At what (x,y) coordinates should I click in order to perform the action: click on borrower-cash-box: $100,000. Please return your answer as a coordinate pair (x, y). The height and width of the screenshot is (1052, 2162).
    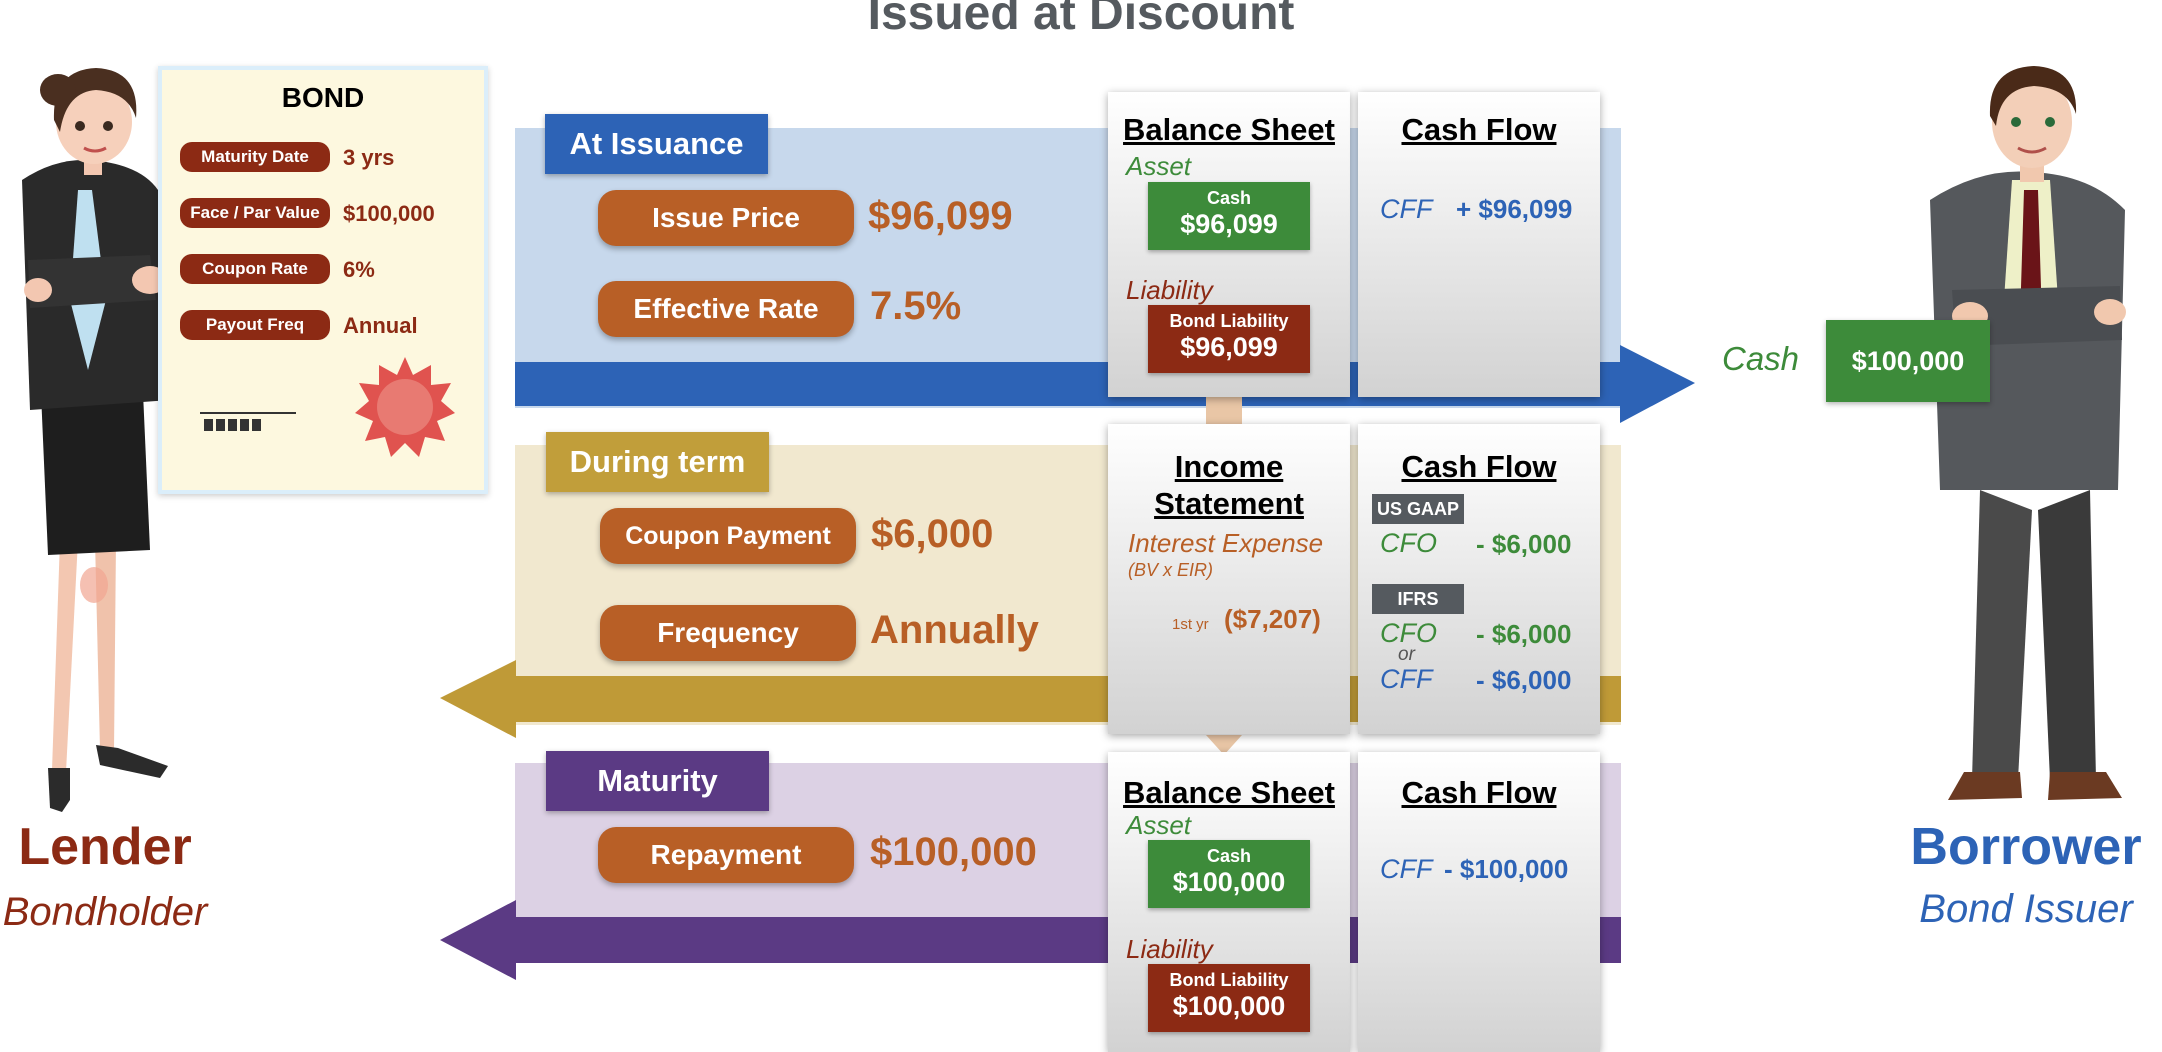
    Looking at the image, I should click on (1908, 361).